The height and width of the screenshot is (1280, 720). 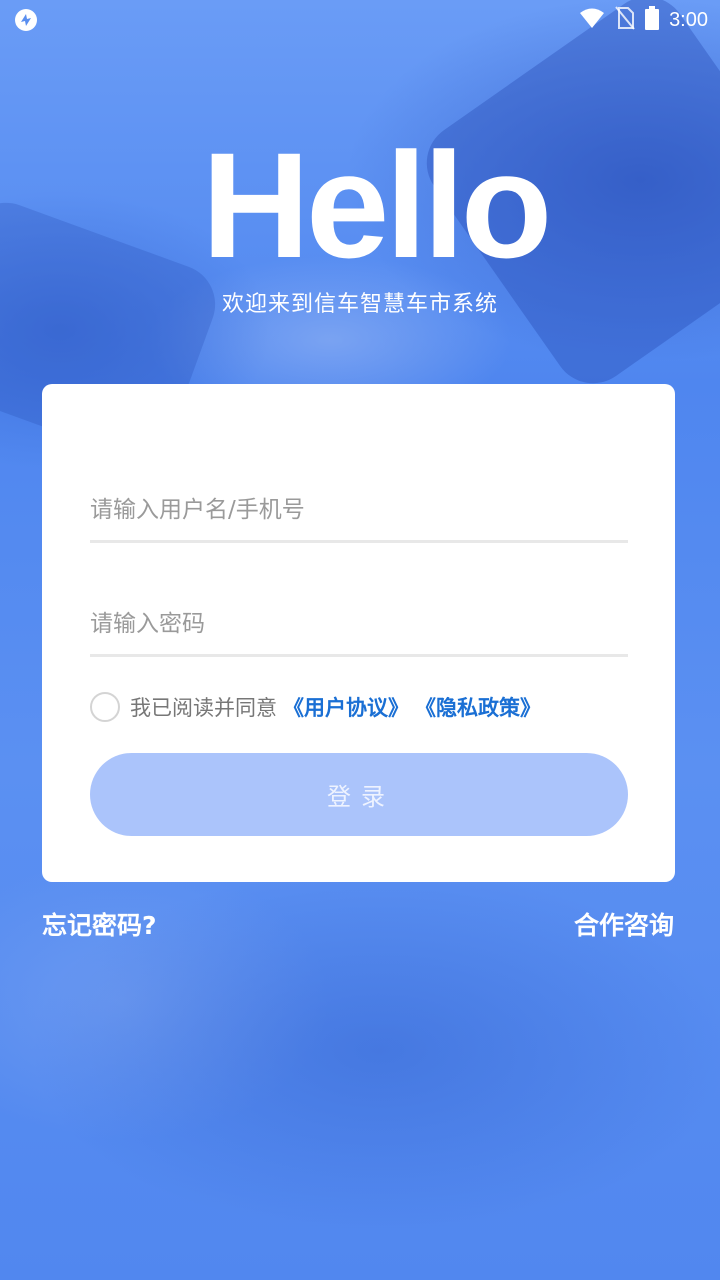 I want to click on wifi-icon, so click(x=592, y=20).